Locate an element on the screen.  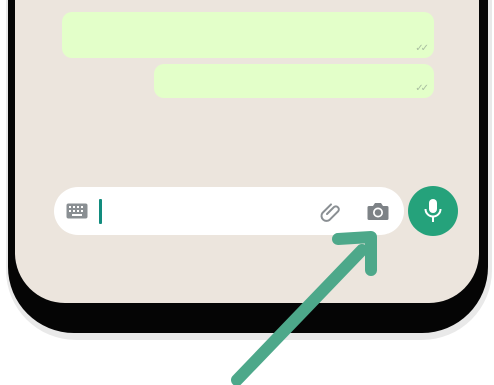
microphone-icon is located at coordinates (433, 210).